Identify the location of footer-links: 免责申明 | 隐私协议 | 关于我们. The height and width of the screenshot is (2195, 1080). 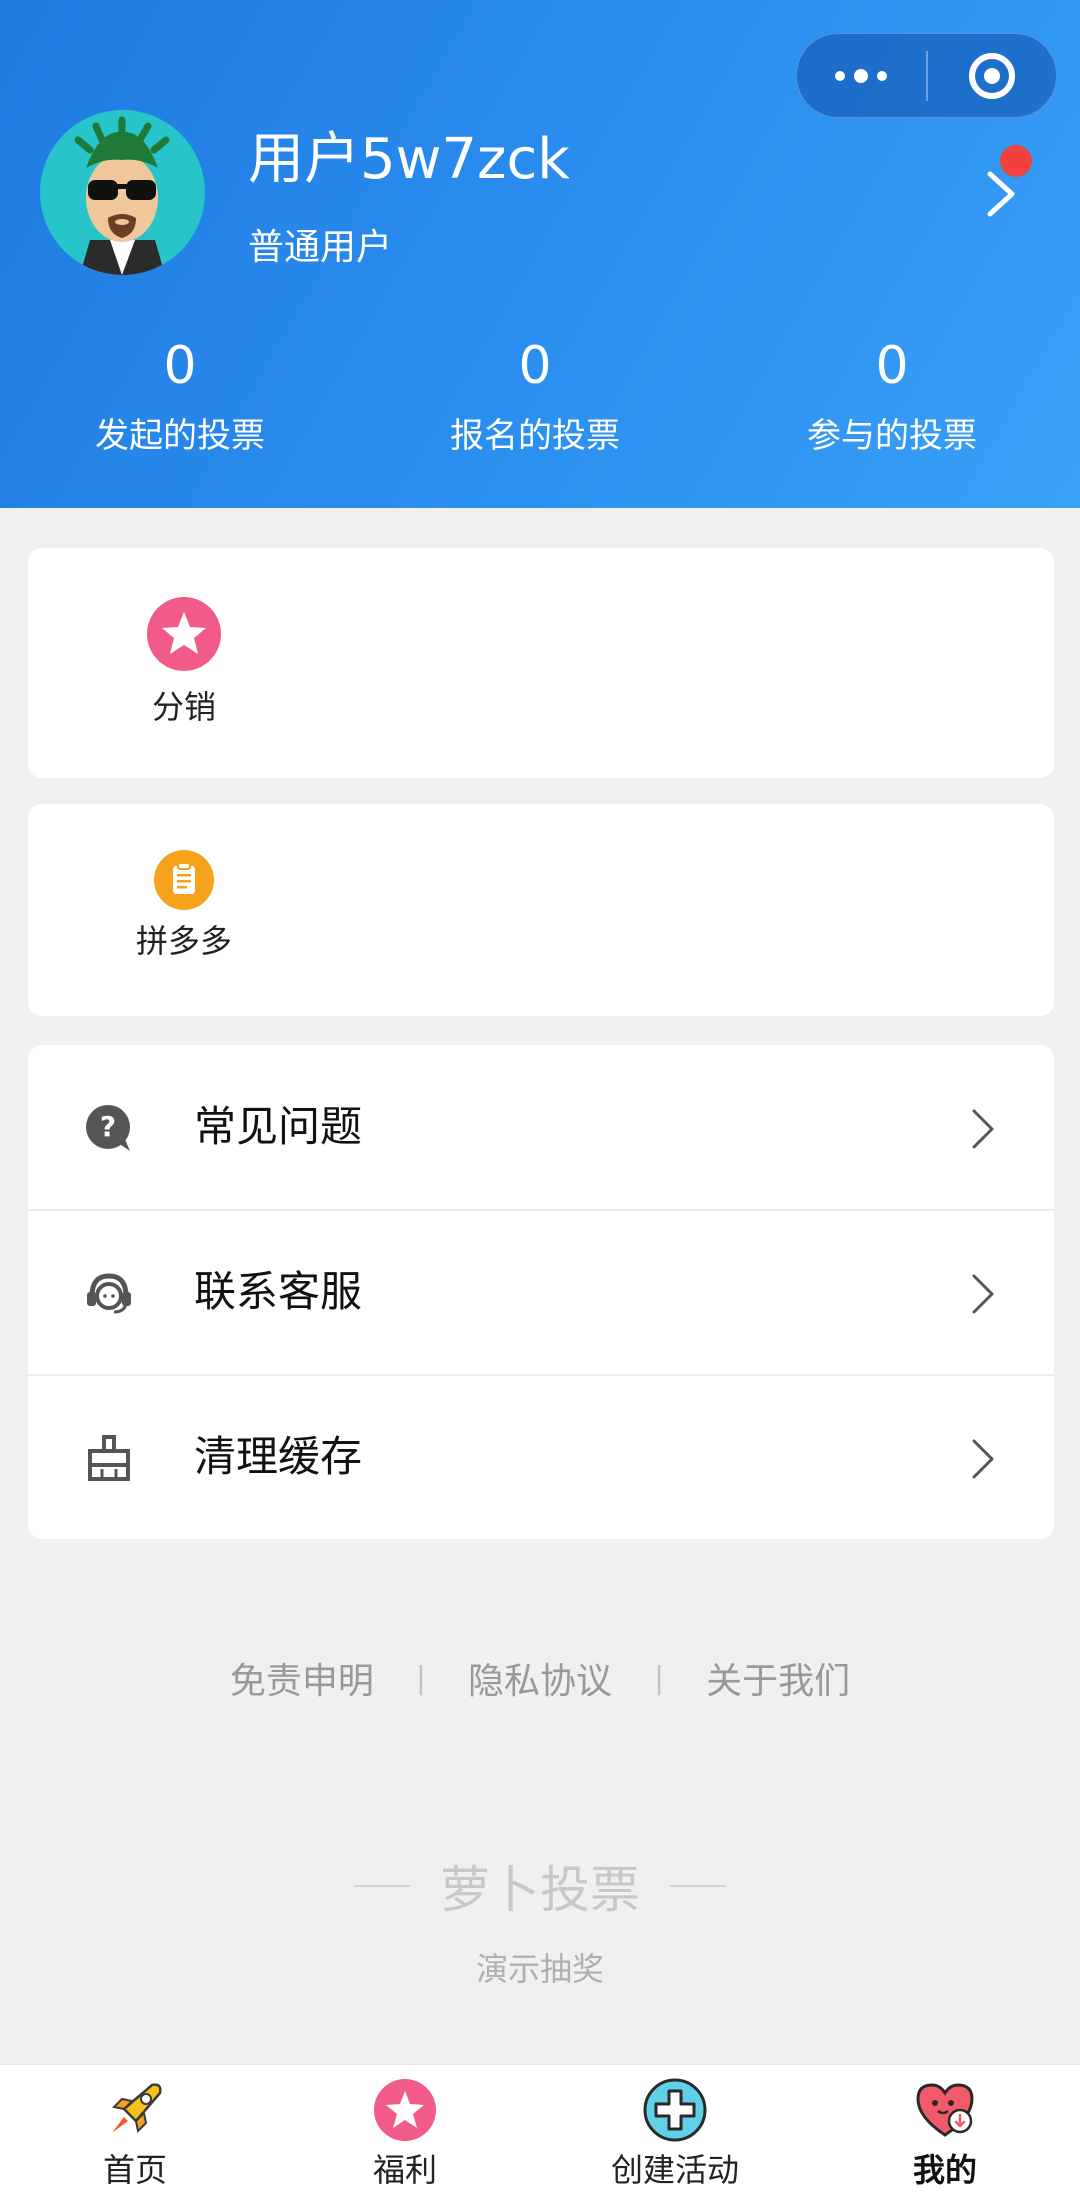
(540, 1678).